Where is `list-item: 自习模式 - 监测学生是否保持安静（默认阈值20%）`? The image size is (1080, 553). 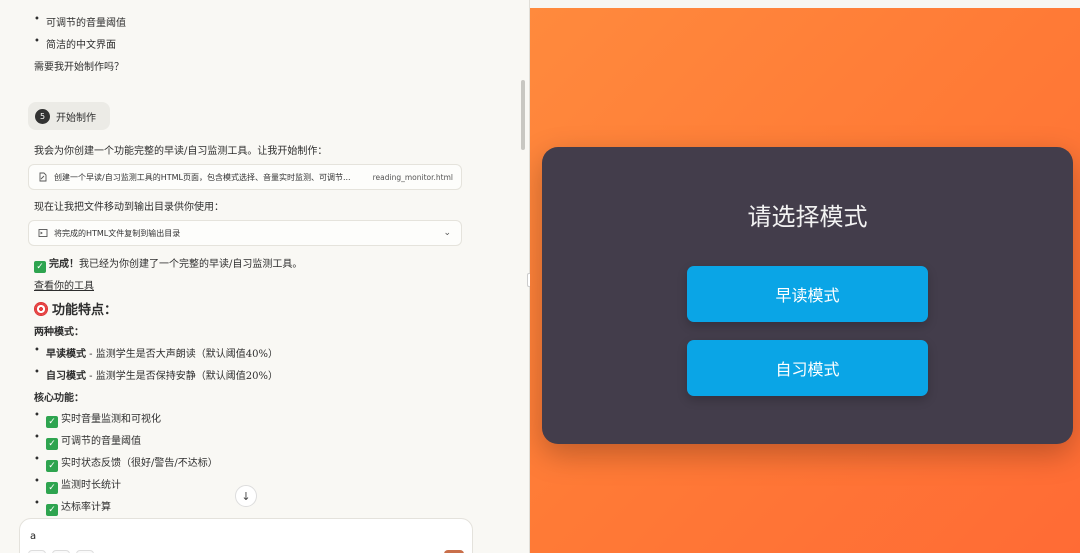 list-item: 自习模式 - 监测学生是否保持安静（默认阈值20%） is located at coordinates (156, 374).